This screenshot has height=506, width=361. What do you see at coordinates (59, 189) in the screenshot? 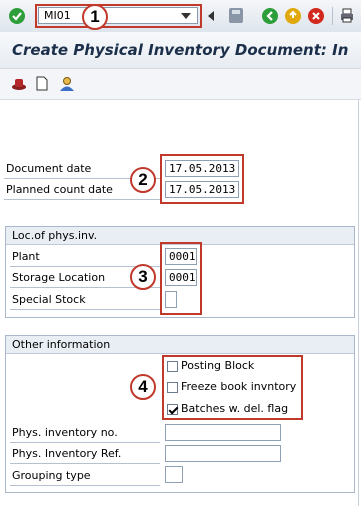
I see `planned-count-date-label: Planned count date` at bounding box center [59, 189].